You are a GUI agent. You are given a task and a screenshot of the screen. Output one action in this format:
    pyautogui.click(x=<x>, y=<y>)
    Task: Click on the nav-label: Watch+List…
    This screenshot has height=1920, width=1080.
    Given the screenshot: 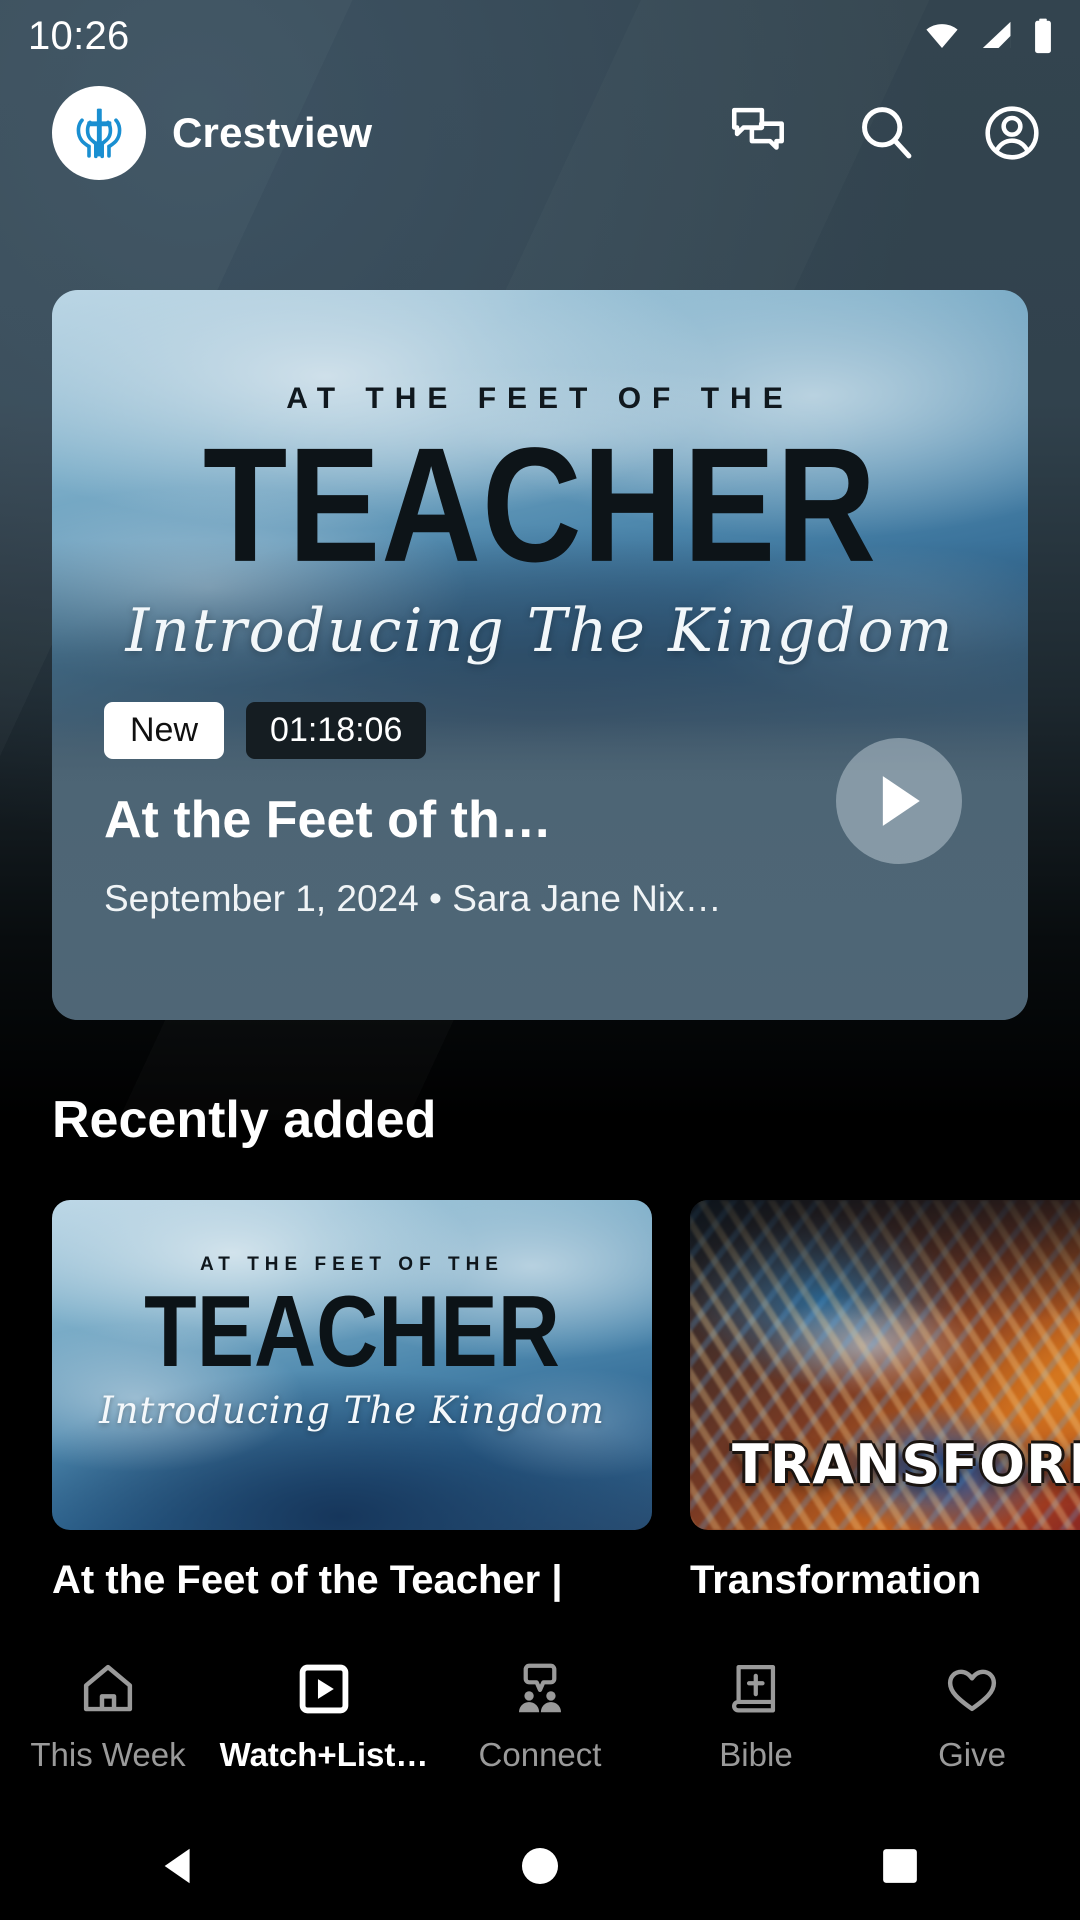 What is the action you would take?
    pyautogui.click(x=324, y=1754)
    